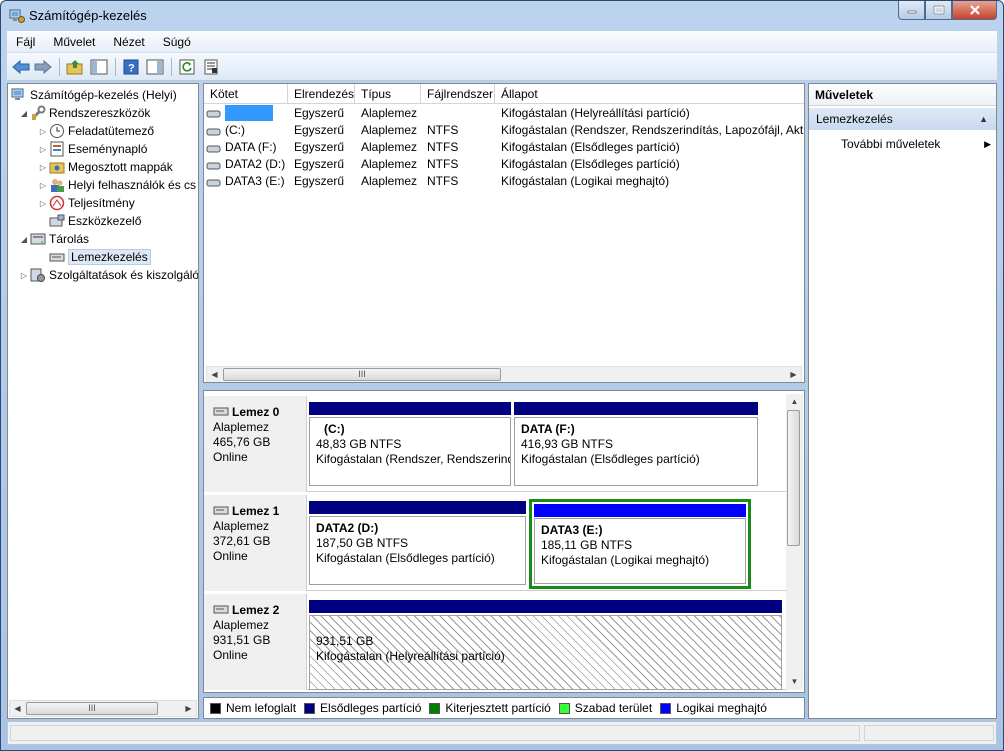  I want to click on disk-kind: Alaplemez, so click(241, 427).